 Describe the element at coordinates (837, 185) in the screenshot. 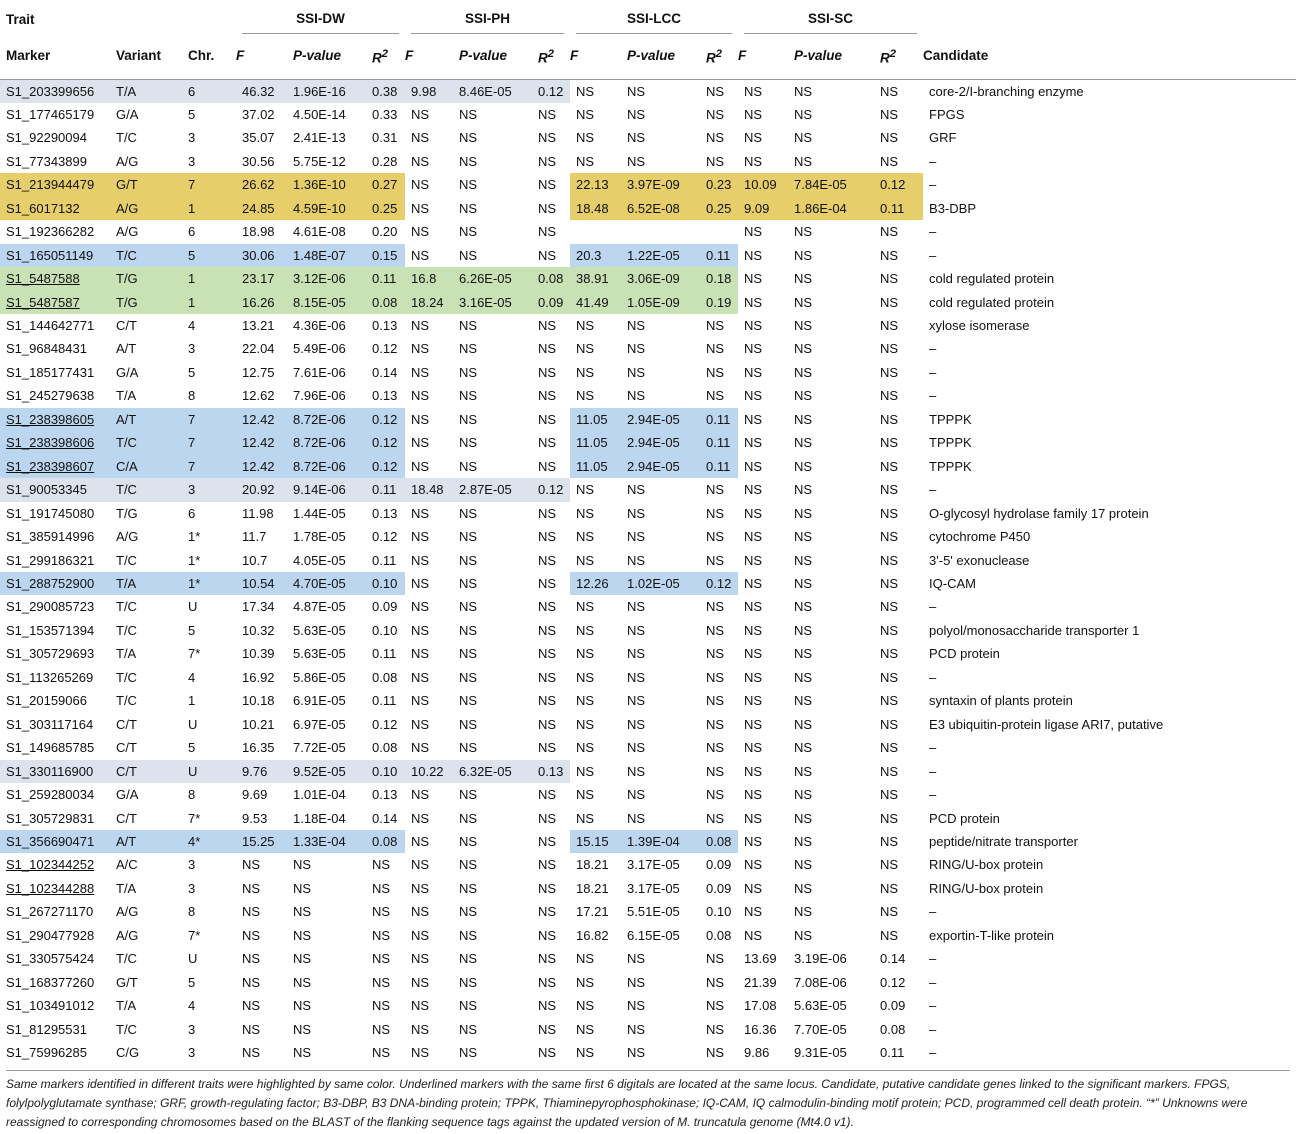

I see `sc-p-cell: 7.84E-05` at that location.